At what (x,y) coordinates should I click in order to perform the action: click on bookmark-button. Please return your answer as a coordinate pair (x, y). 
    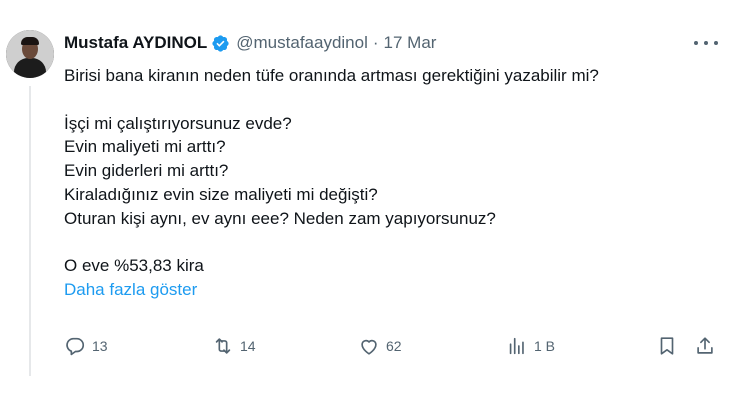
    Looking at the image, I should click on (667, 346).